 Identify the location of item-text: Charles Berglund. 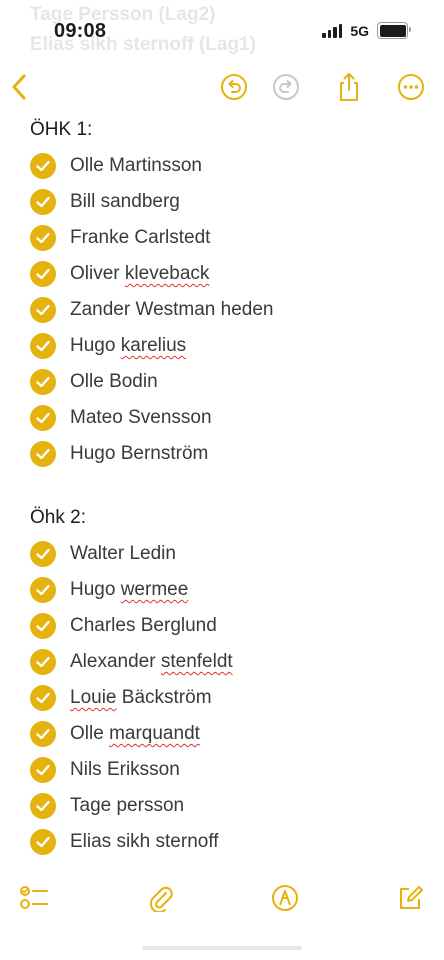
(143, 625).